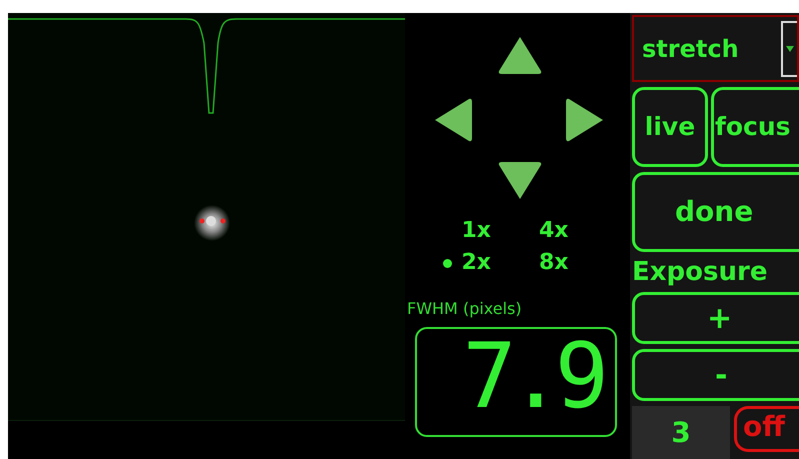 The height and width of the screenshot is (459, 799). Describe the element at coordinates (715, 318) in the screenshot. I see `exposure-increase-button: +` at that location.